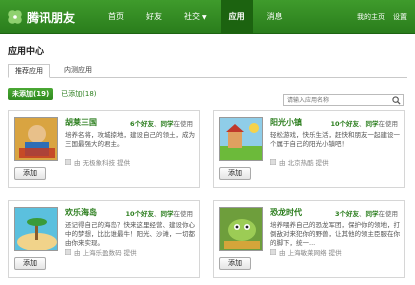 This screenshot has height=285, width=415. Describe the element at coordinates (51, 17) in the screenshot. I see `logo-text: 腾讯朋友` at that location.